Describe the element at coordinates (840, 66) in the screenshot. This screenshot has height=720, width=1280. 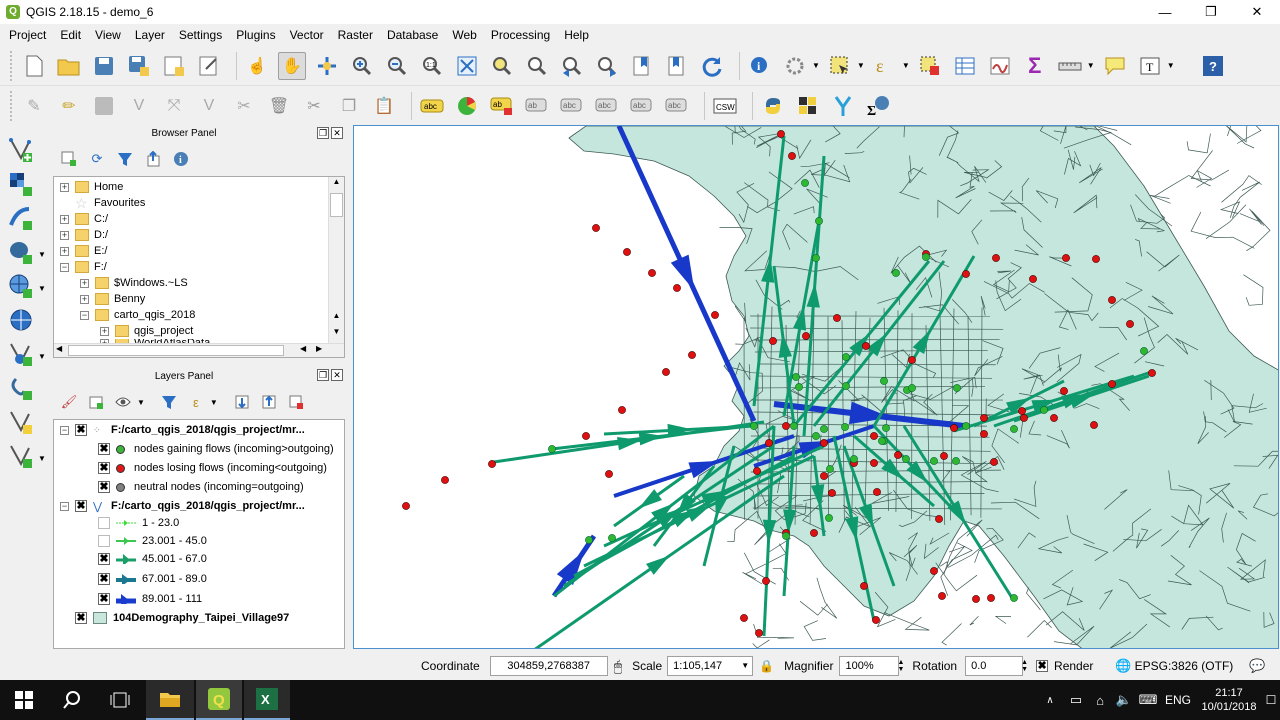
I see `select-features-icon` at that location.